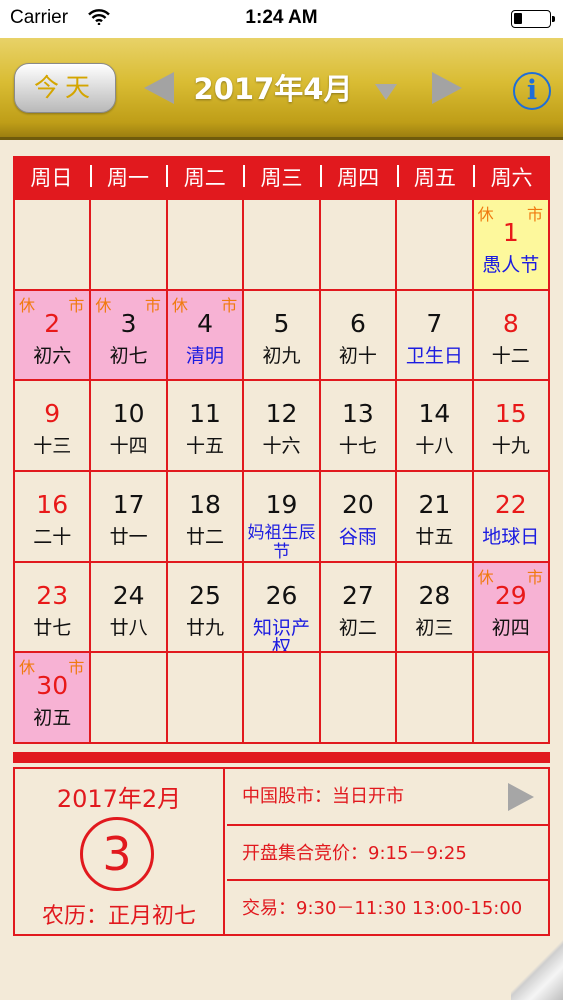  I want to click on day-number: 24, so click(128, 595).